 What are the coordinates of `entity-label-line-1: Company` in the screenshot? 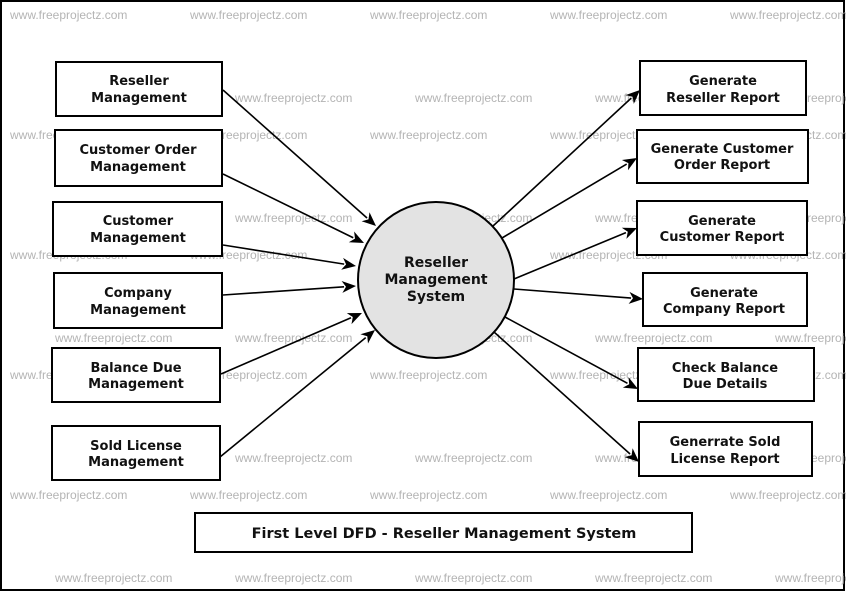 It's located at (138, 293).